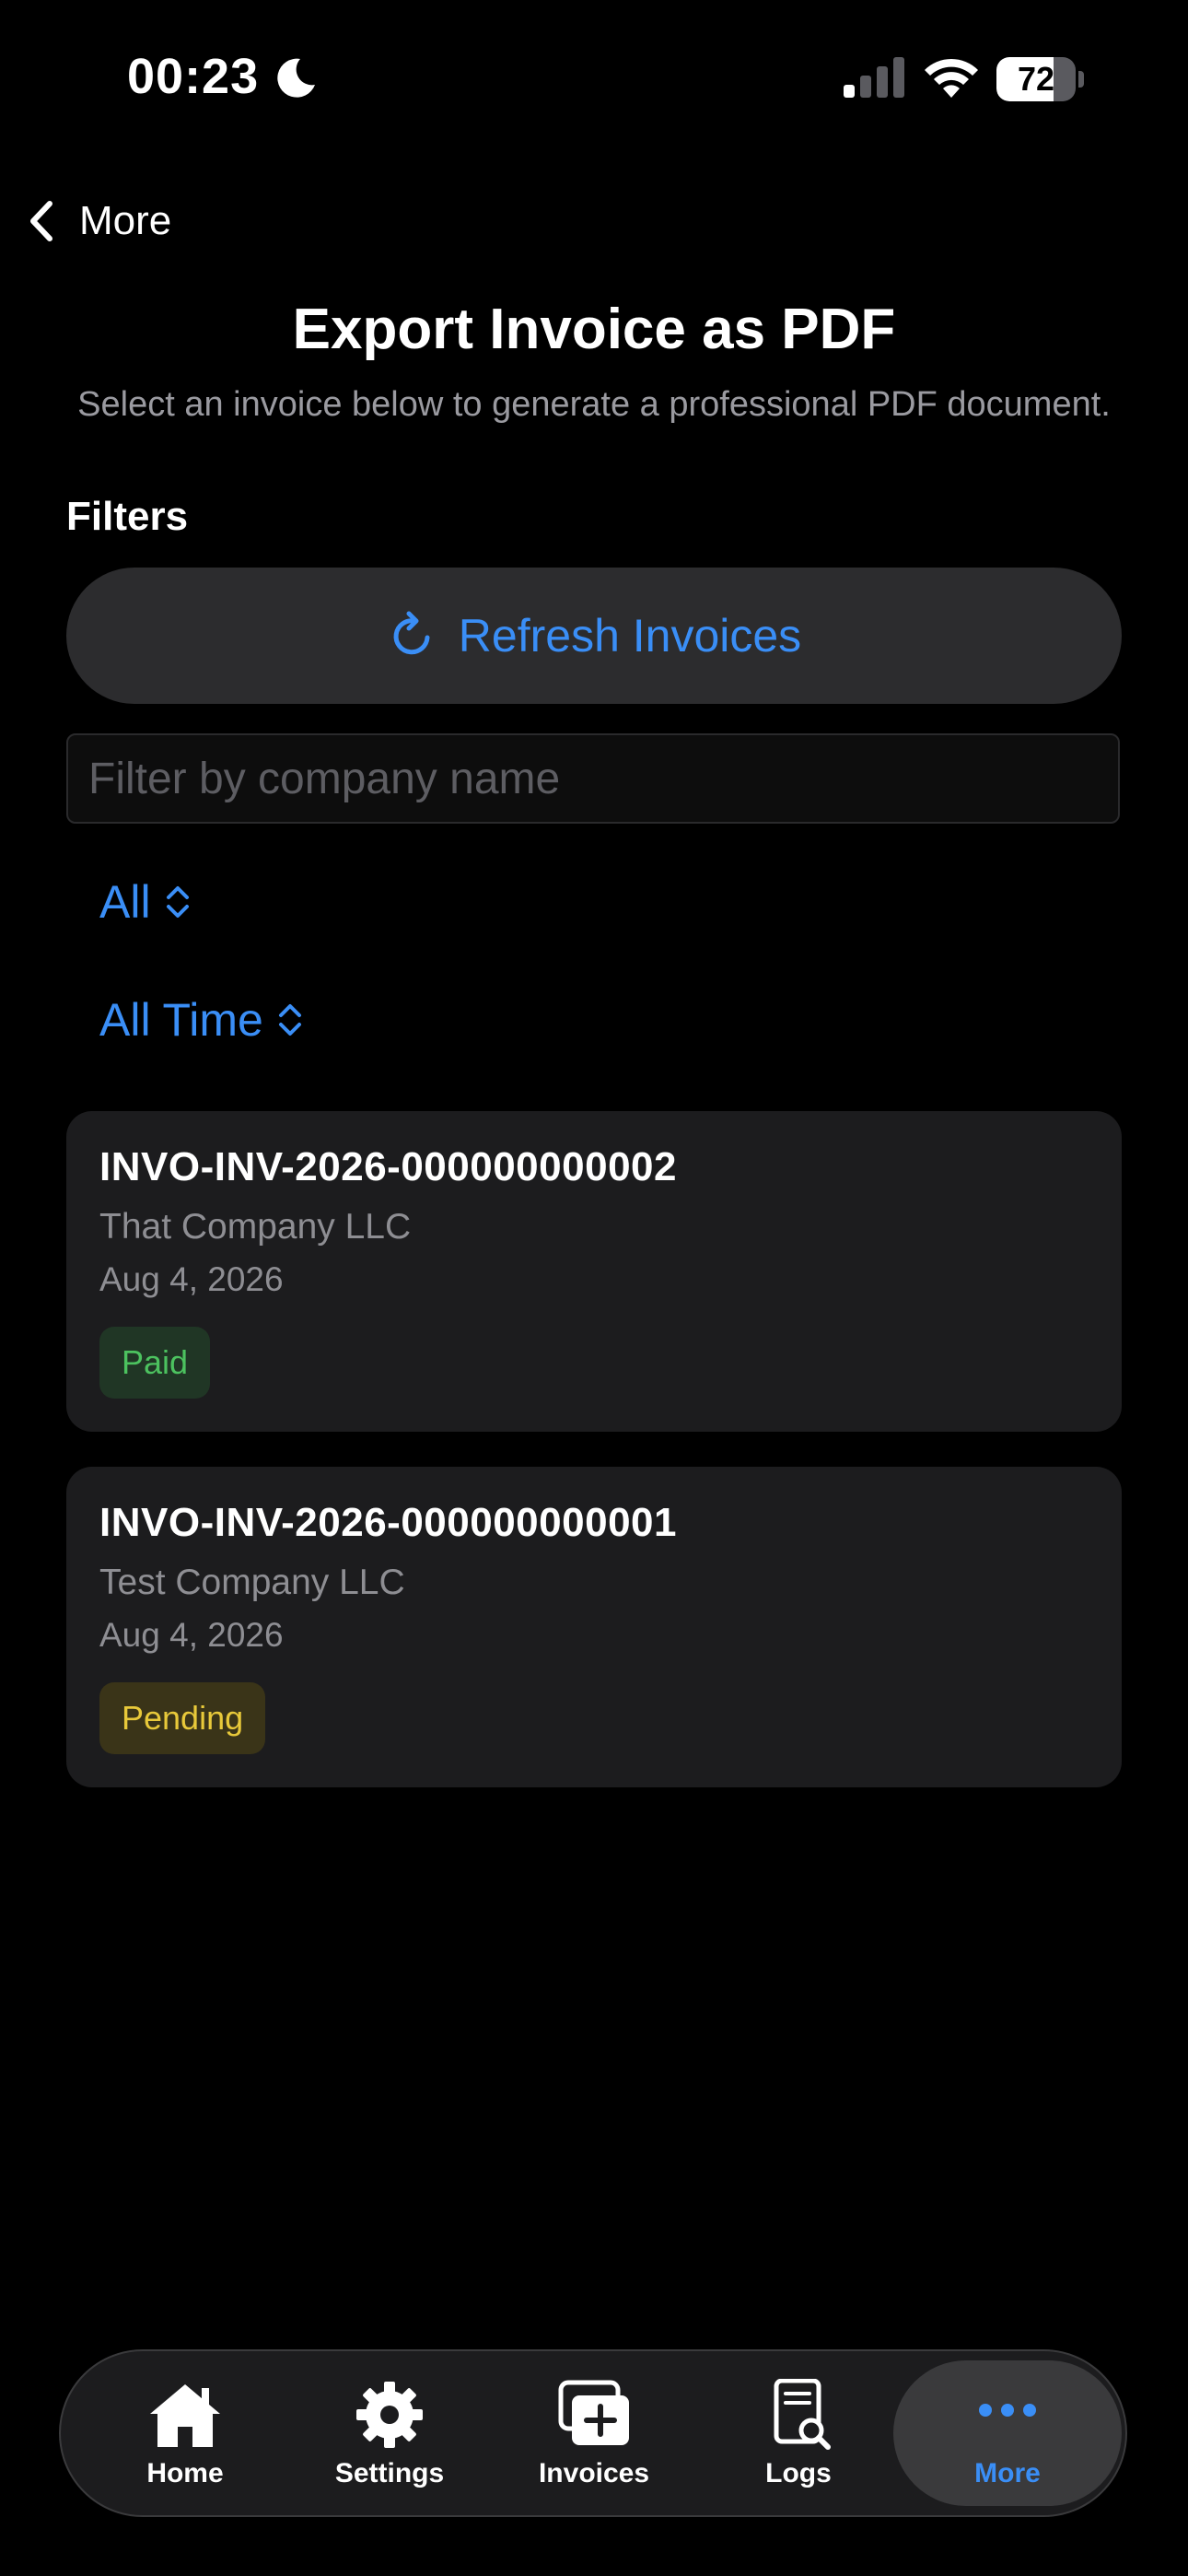  What do you see at coordinates (594, 329) in the screenshot?
I see `page-title: Export Invoice as PDF` at bounding box center [594, 329].